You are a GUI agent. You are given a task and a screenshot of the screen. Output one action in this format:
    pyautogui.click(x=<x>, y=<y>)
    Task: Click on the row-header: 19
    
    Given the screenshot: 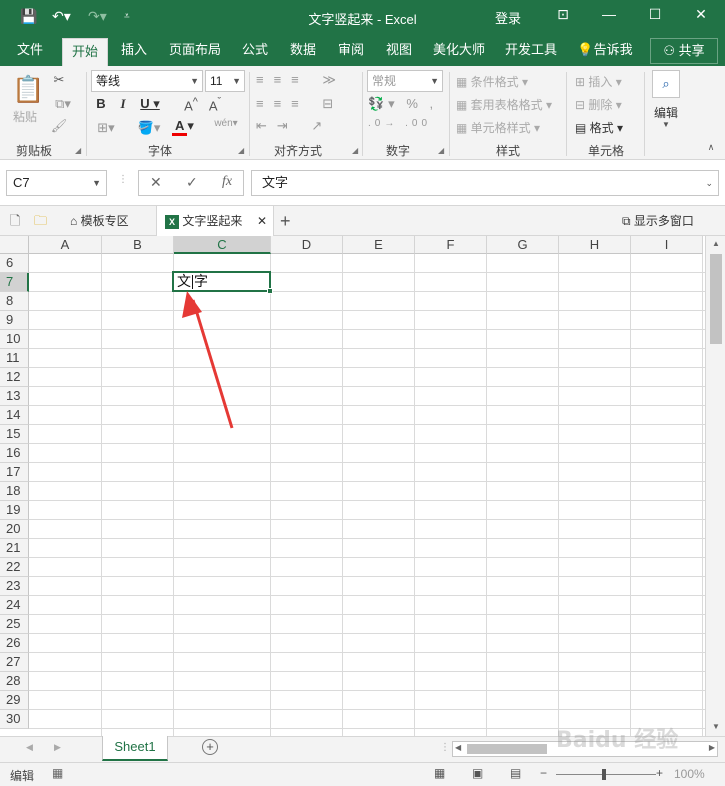 What is the action you would take?
    pyautogui.click(x=14, y=510)
    